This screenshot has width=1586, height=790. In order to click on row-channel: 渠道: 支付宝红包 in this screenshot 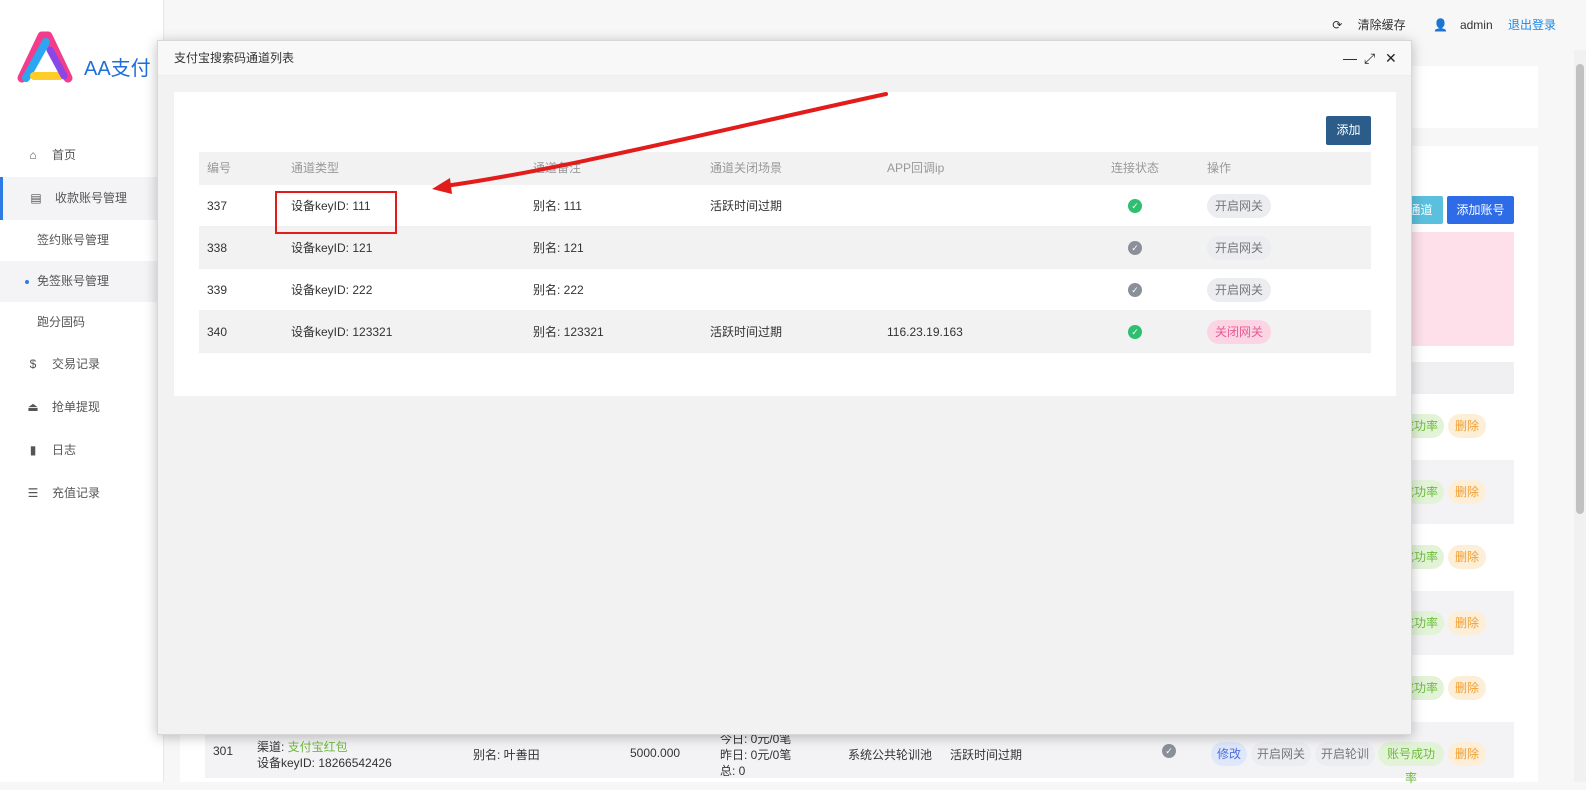, I will do `click(302, 746)`.